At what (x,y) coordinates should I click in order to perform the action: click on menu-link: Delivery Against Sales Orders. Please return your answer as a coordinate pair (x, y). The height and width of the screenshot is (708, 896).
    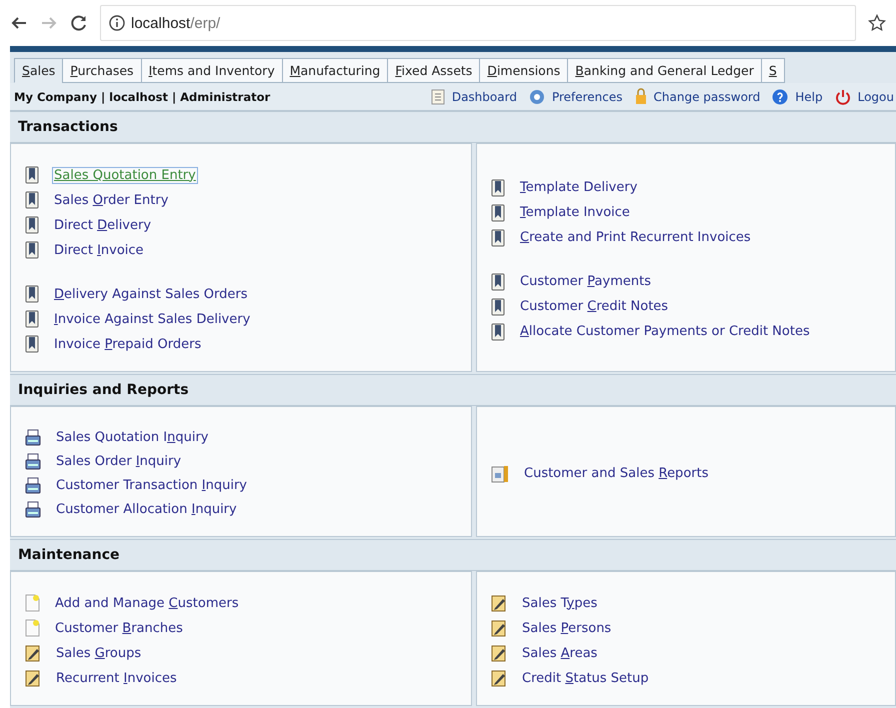
    Looking at the image, I should click on (151, 294).